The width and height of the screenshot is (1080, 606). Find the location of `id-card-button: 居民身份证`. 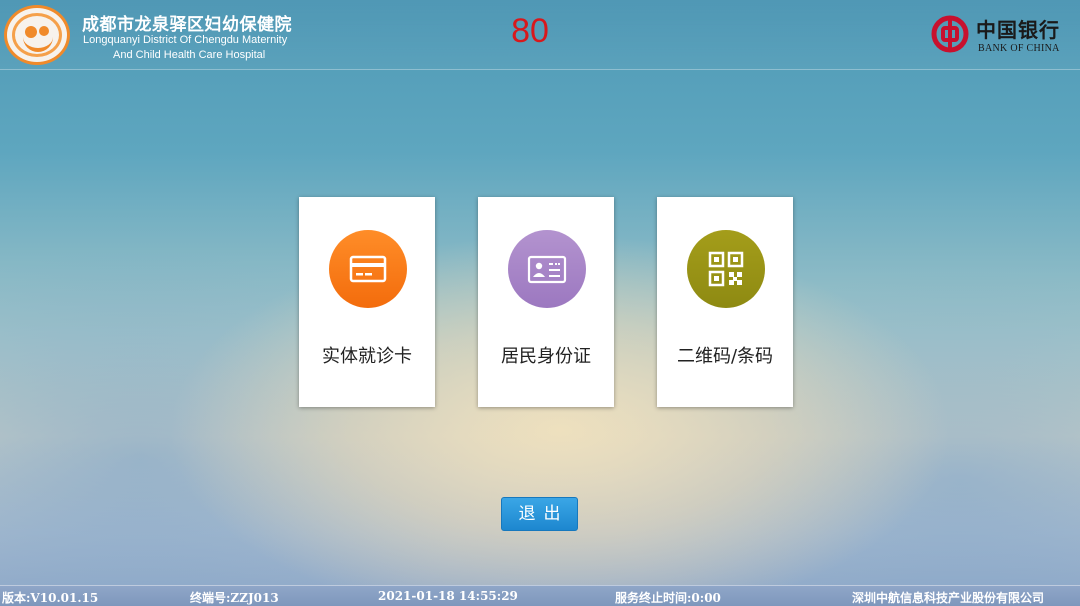

id-card-button: 居民身份证 is located at coordinates (546, 302).